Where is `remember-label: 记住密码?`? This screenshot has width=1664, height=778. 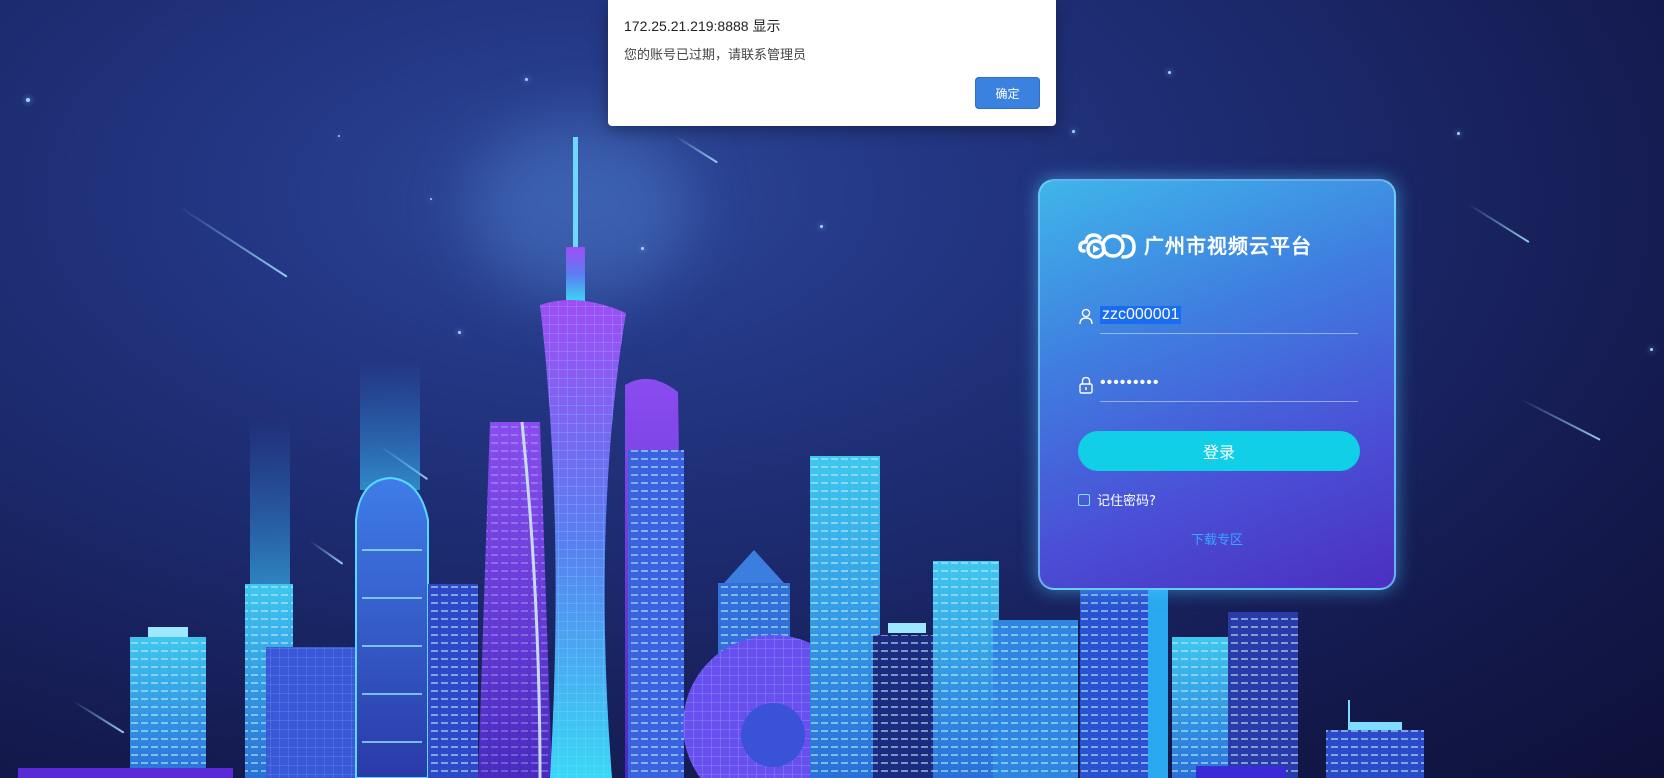 remember-label: 记住密码? is located at coordinates (1126, 501).